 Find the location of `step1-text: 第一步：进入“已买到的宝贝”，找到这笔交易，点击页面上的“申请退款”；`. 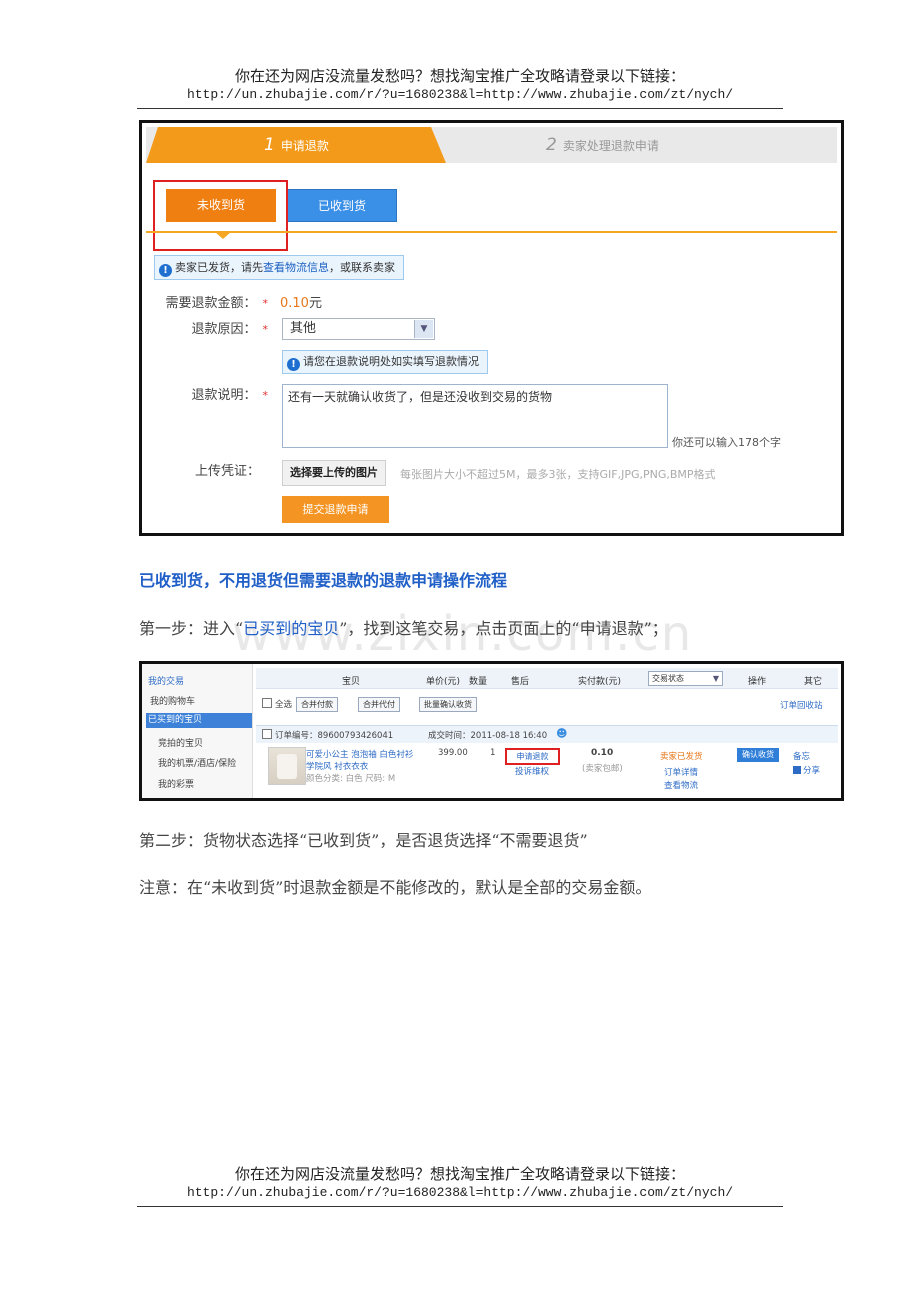

step1-text: 第一步：进入“已买到的宝贝”，找到这笔交易，点击页面上的“申请退款”； is located at coordinates (403, 628).